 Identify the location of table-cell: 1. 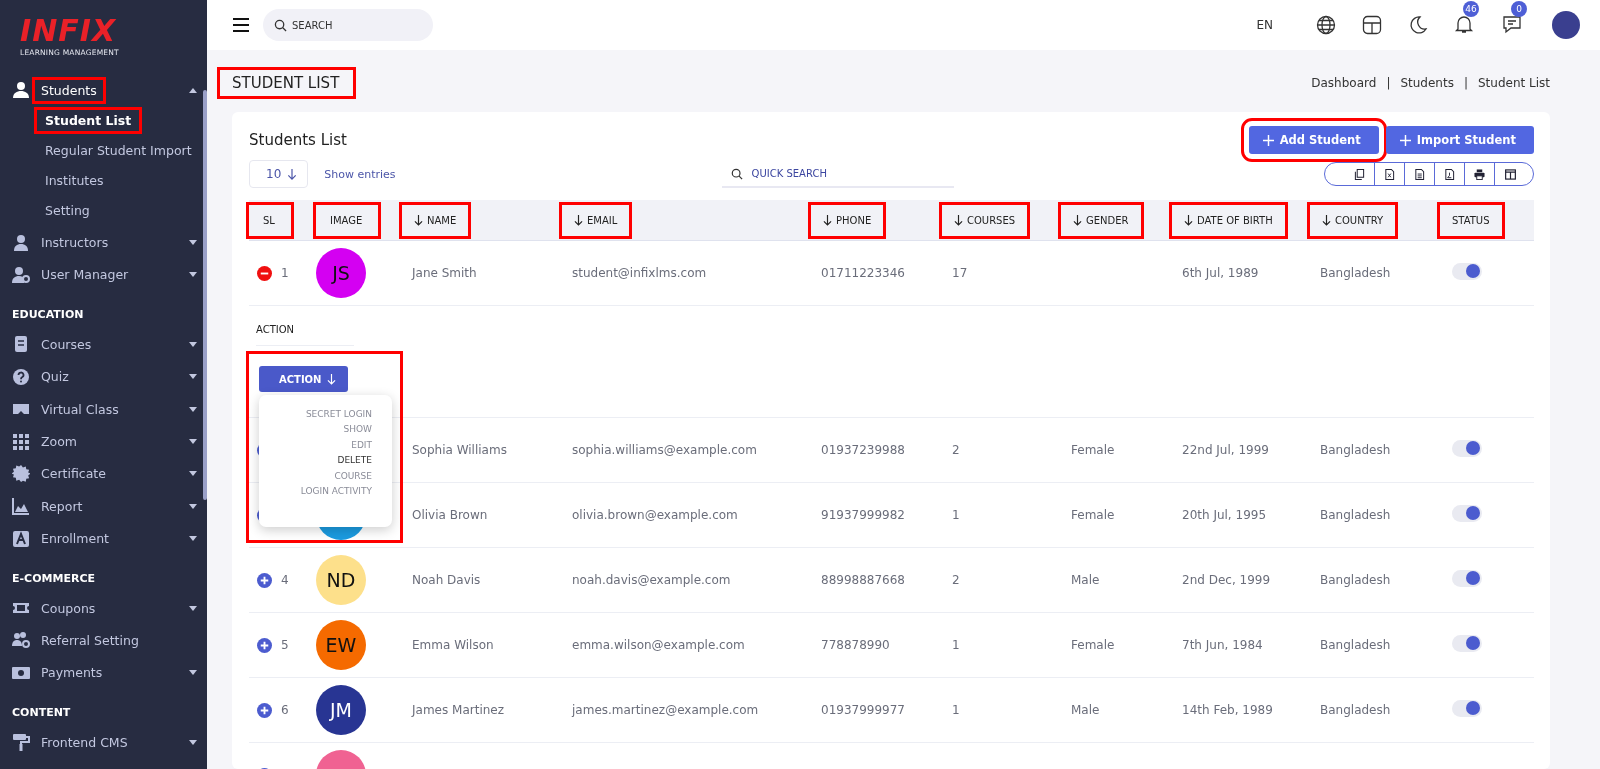
(956, 710).